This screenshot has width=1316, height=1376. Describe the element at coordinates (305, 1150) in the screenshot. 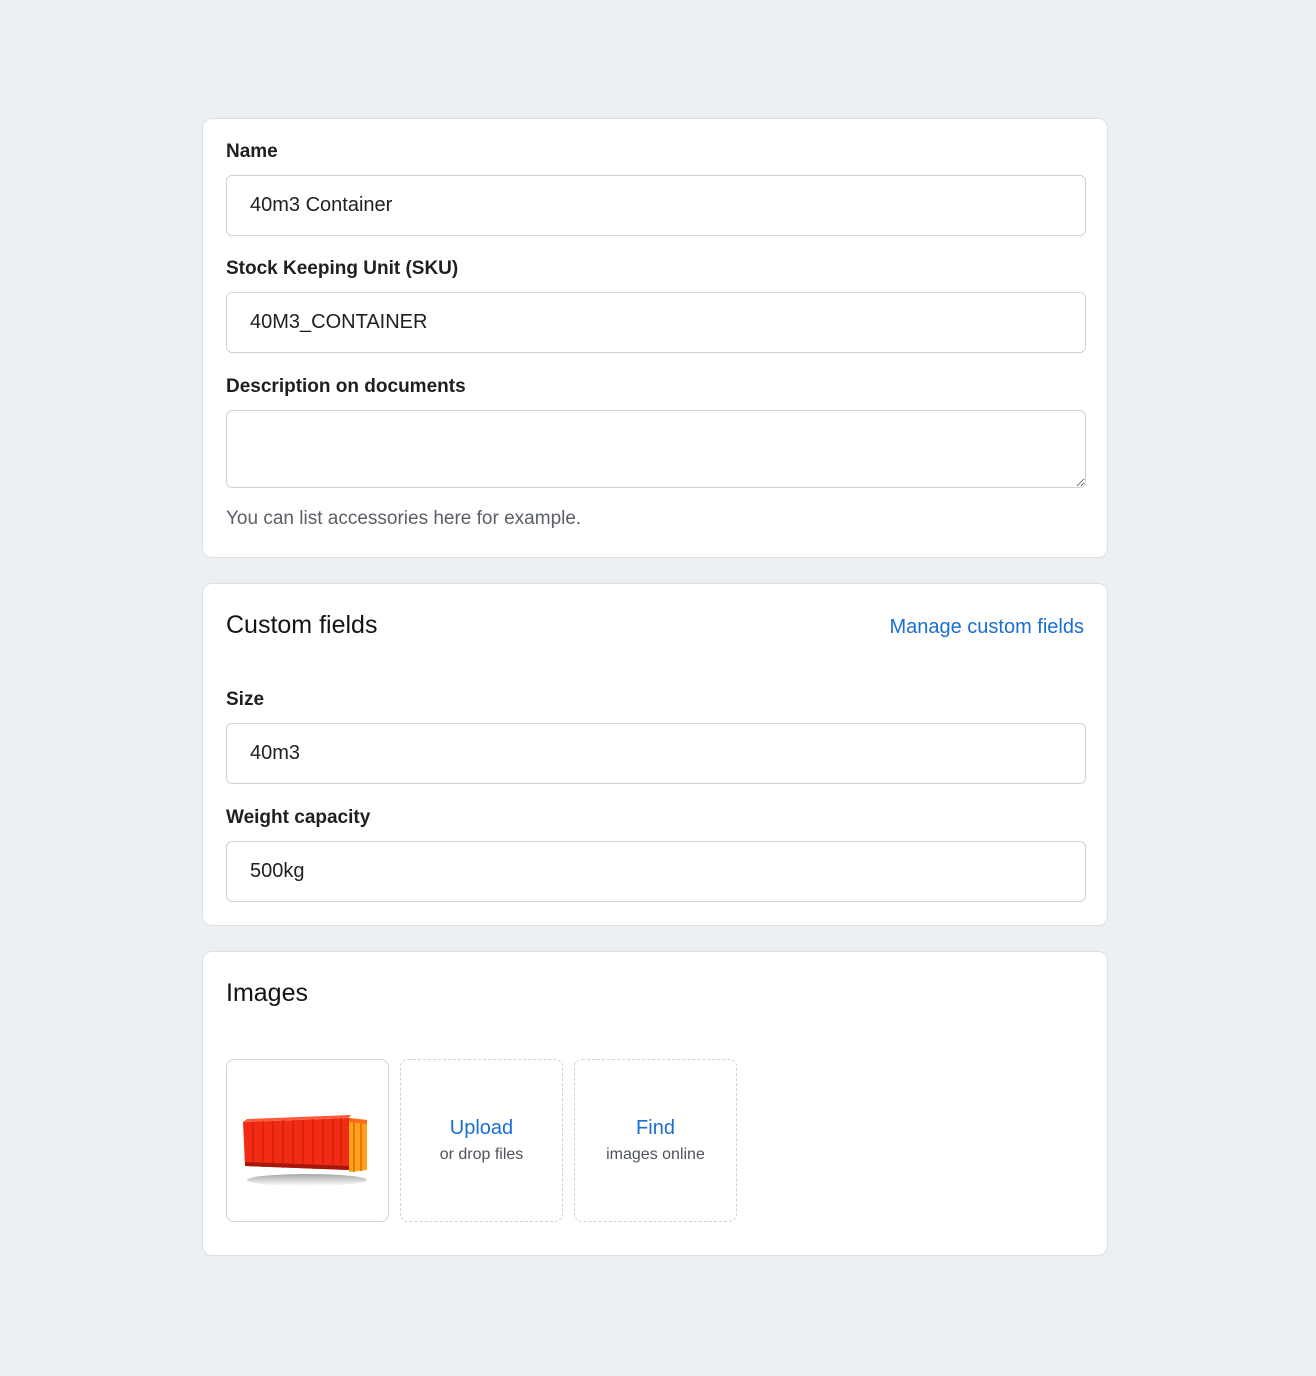

I see `container-image-icon` at that location.